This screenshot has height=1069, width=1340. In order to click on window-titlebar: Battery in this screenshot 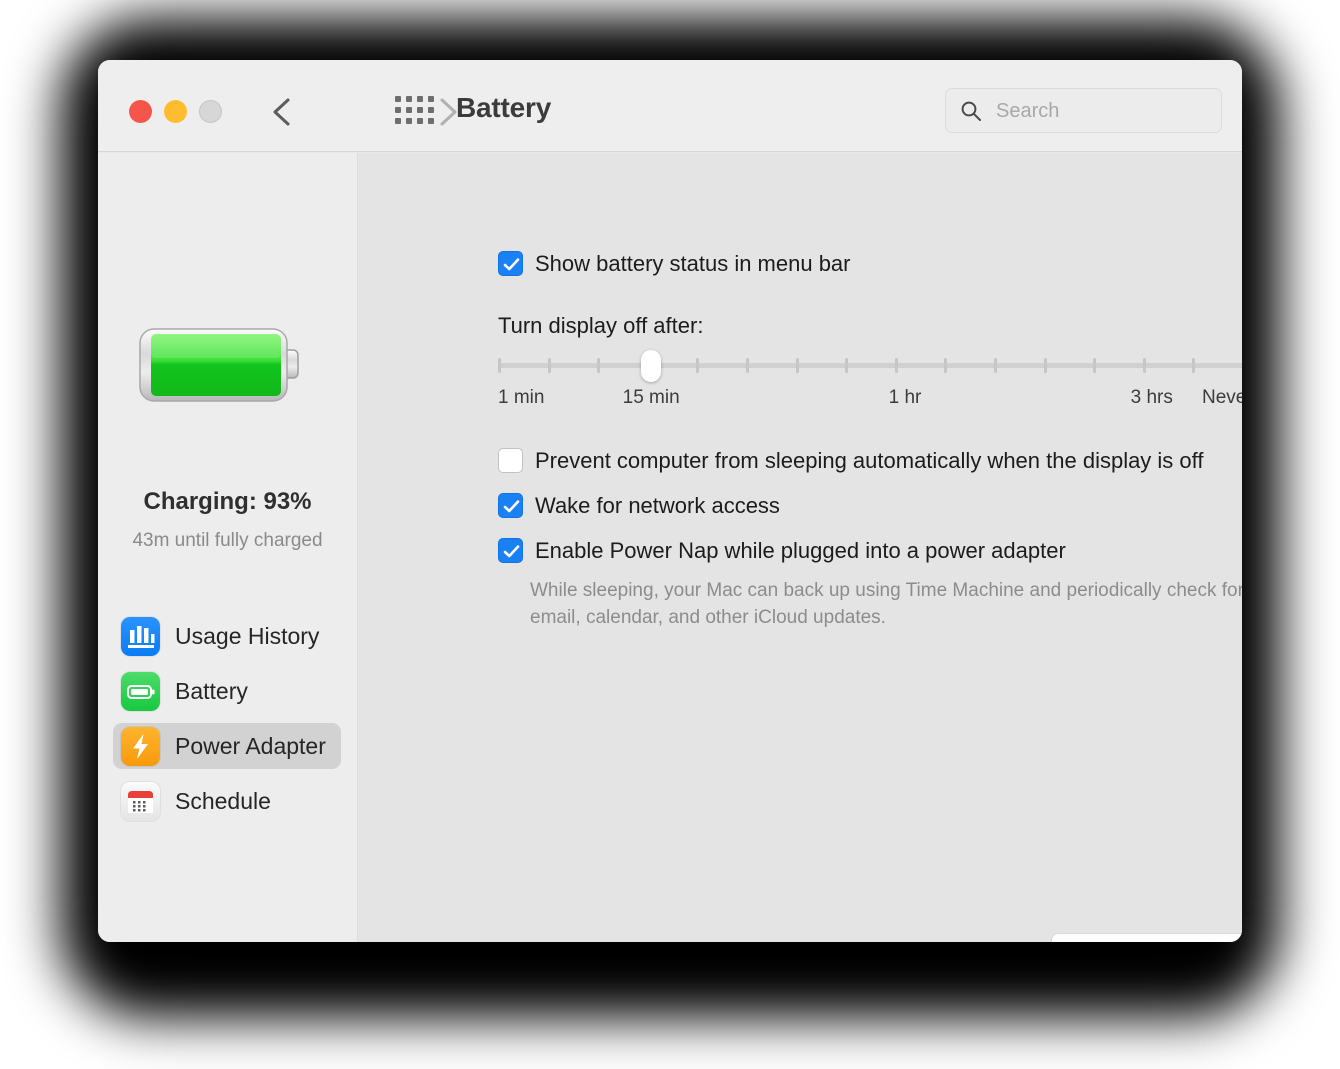, I will do `click(670, 106)`.